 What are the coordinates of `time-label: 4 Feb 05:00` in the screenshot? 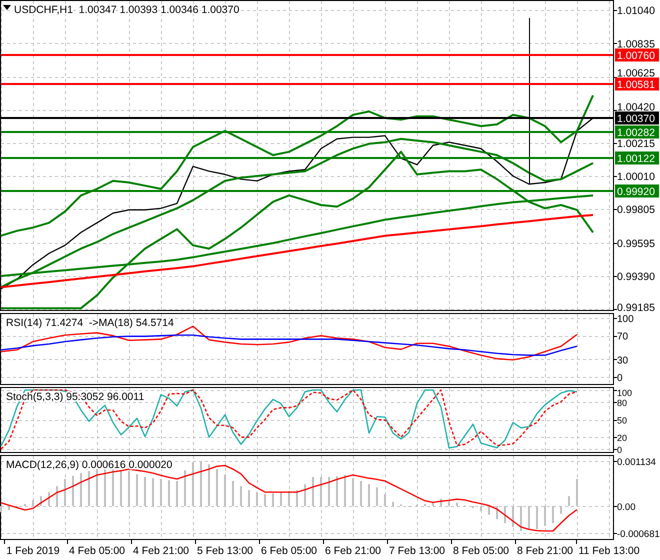 It's located at (97, 551).